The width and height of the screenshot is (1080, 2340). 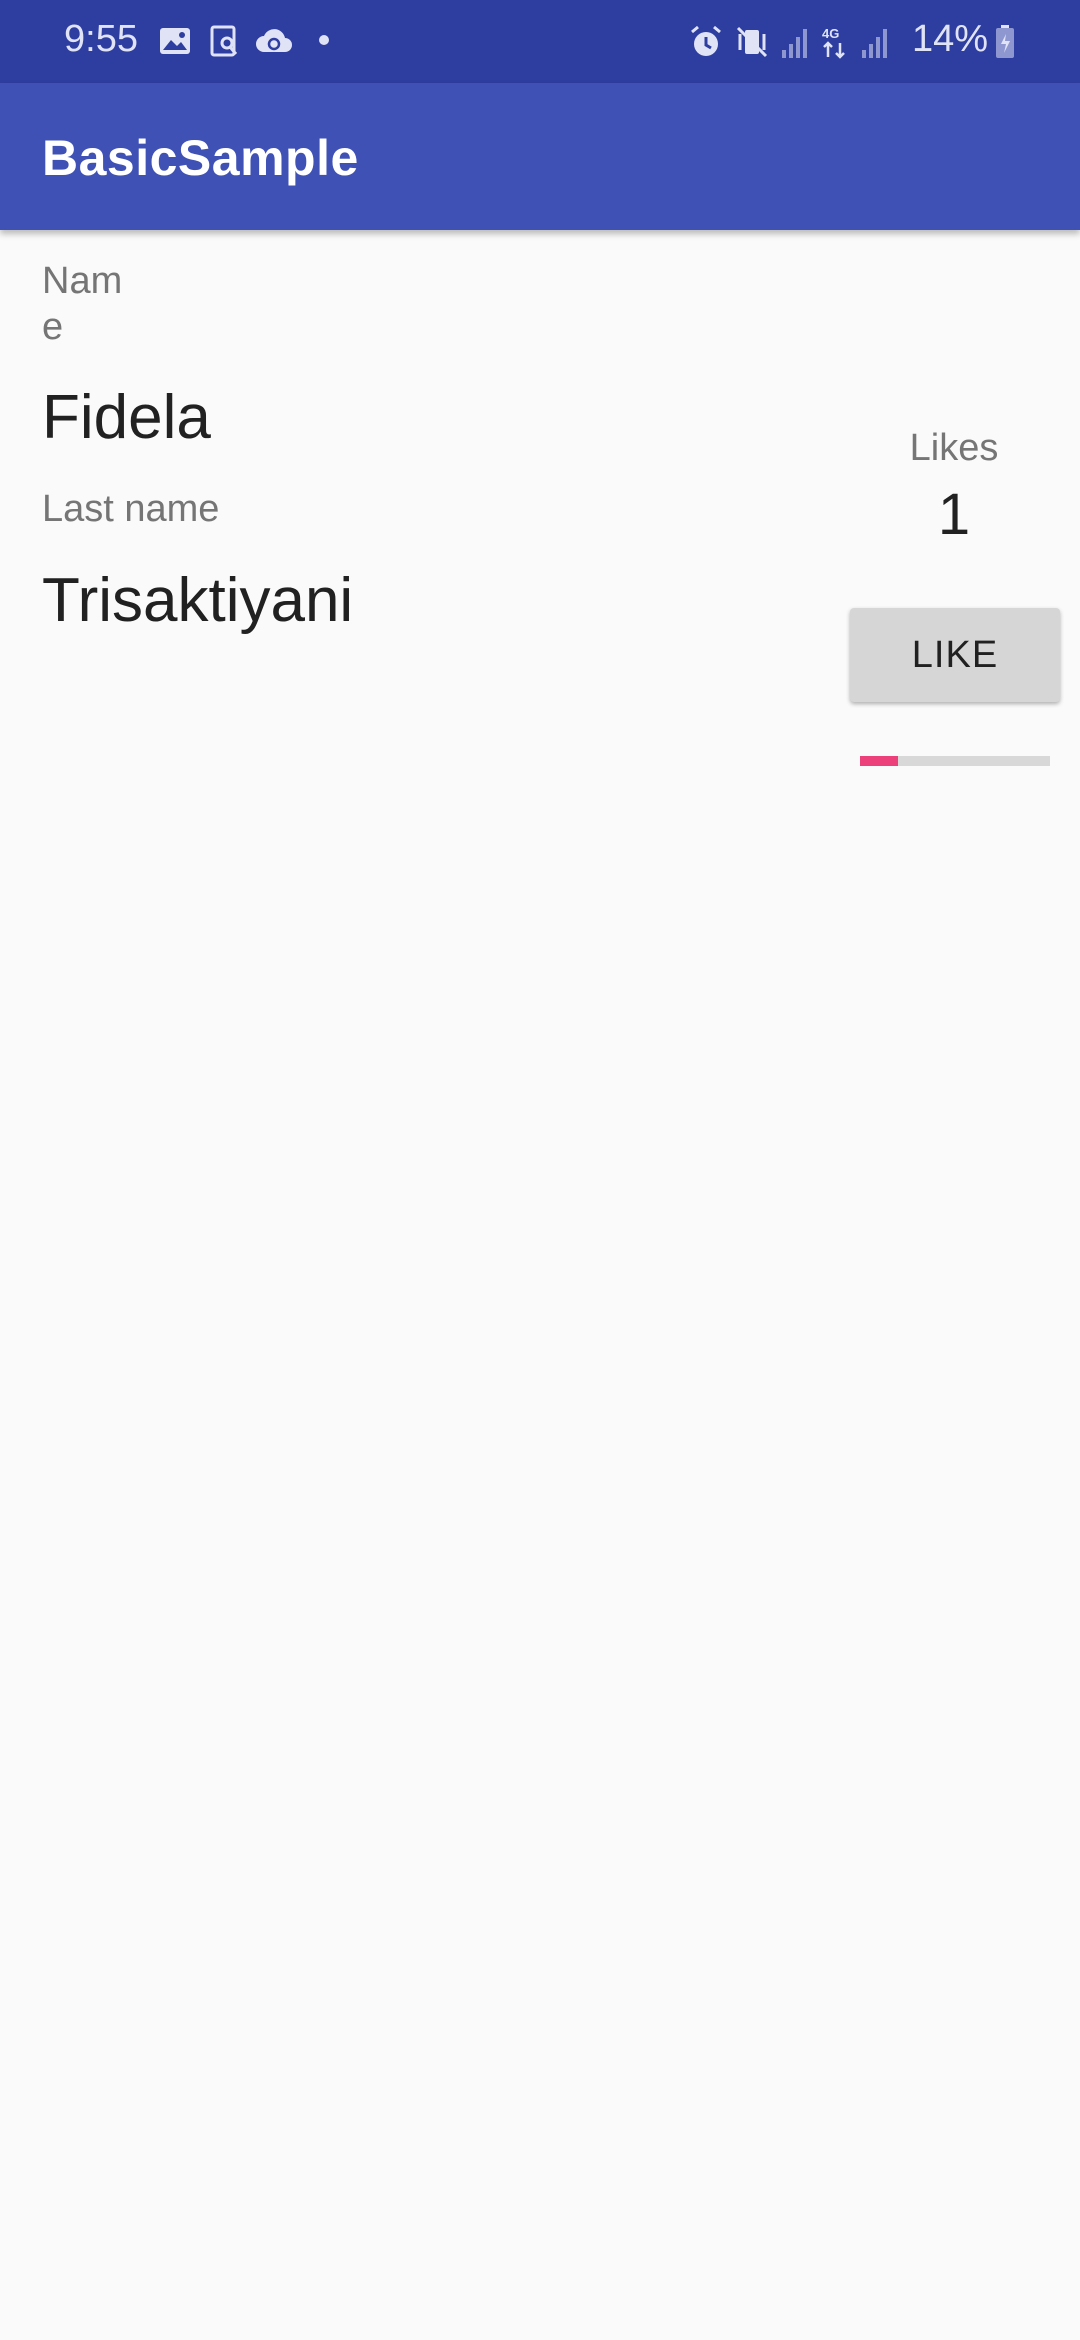 I want to click on vibrate-icon, so click(x=752, y=42).